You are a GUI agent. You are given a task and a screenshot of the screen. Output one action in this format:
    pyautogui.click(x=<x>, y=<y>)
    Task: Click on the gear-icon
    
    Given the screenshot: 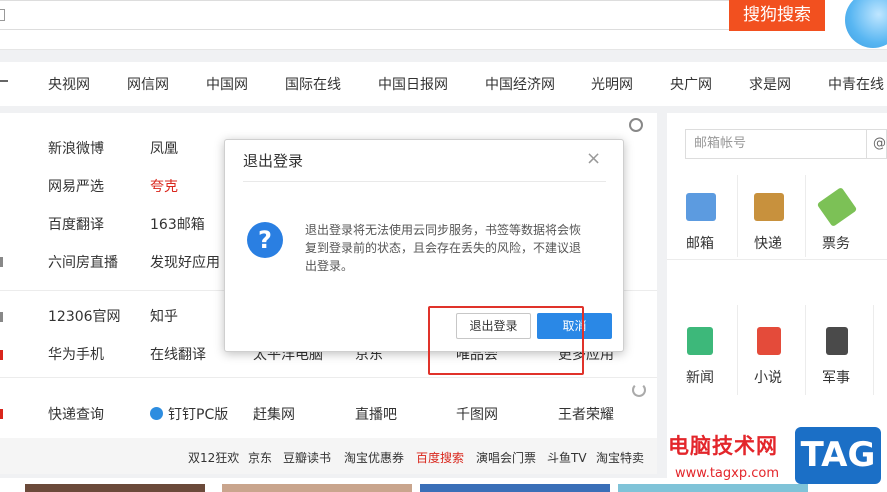 What is the action you would take?
    pyautogui.click(x=636, y=125)
    